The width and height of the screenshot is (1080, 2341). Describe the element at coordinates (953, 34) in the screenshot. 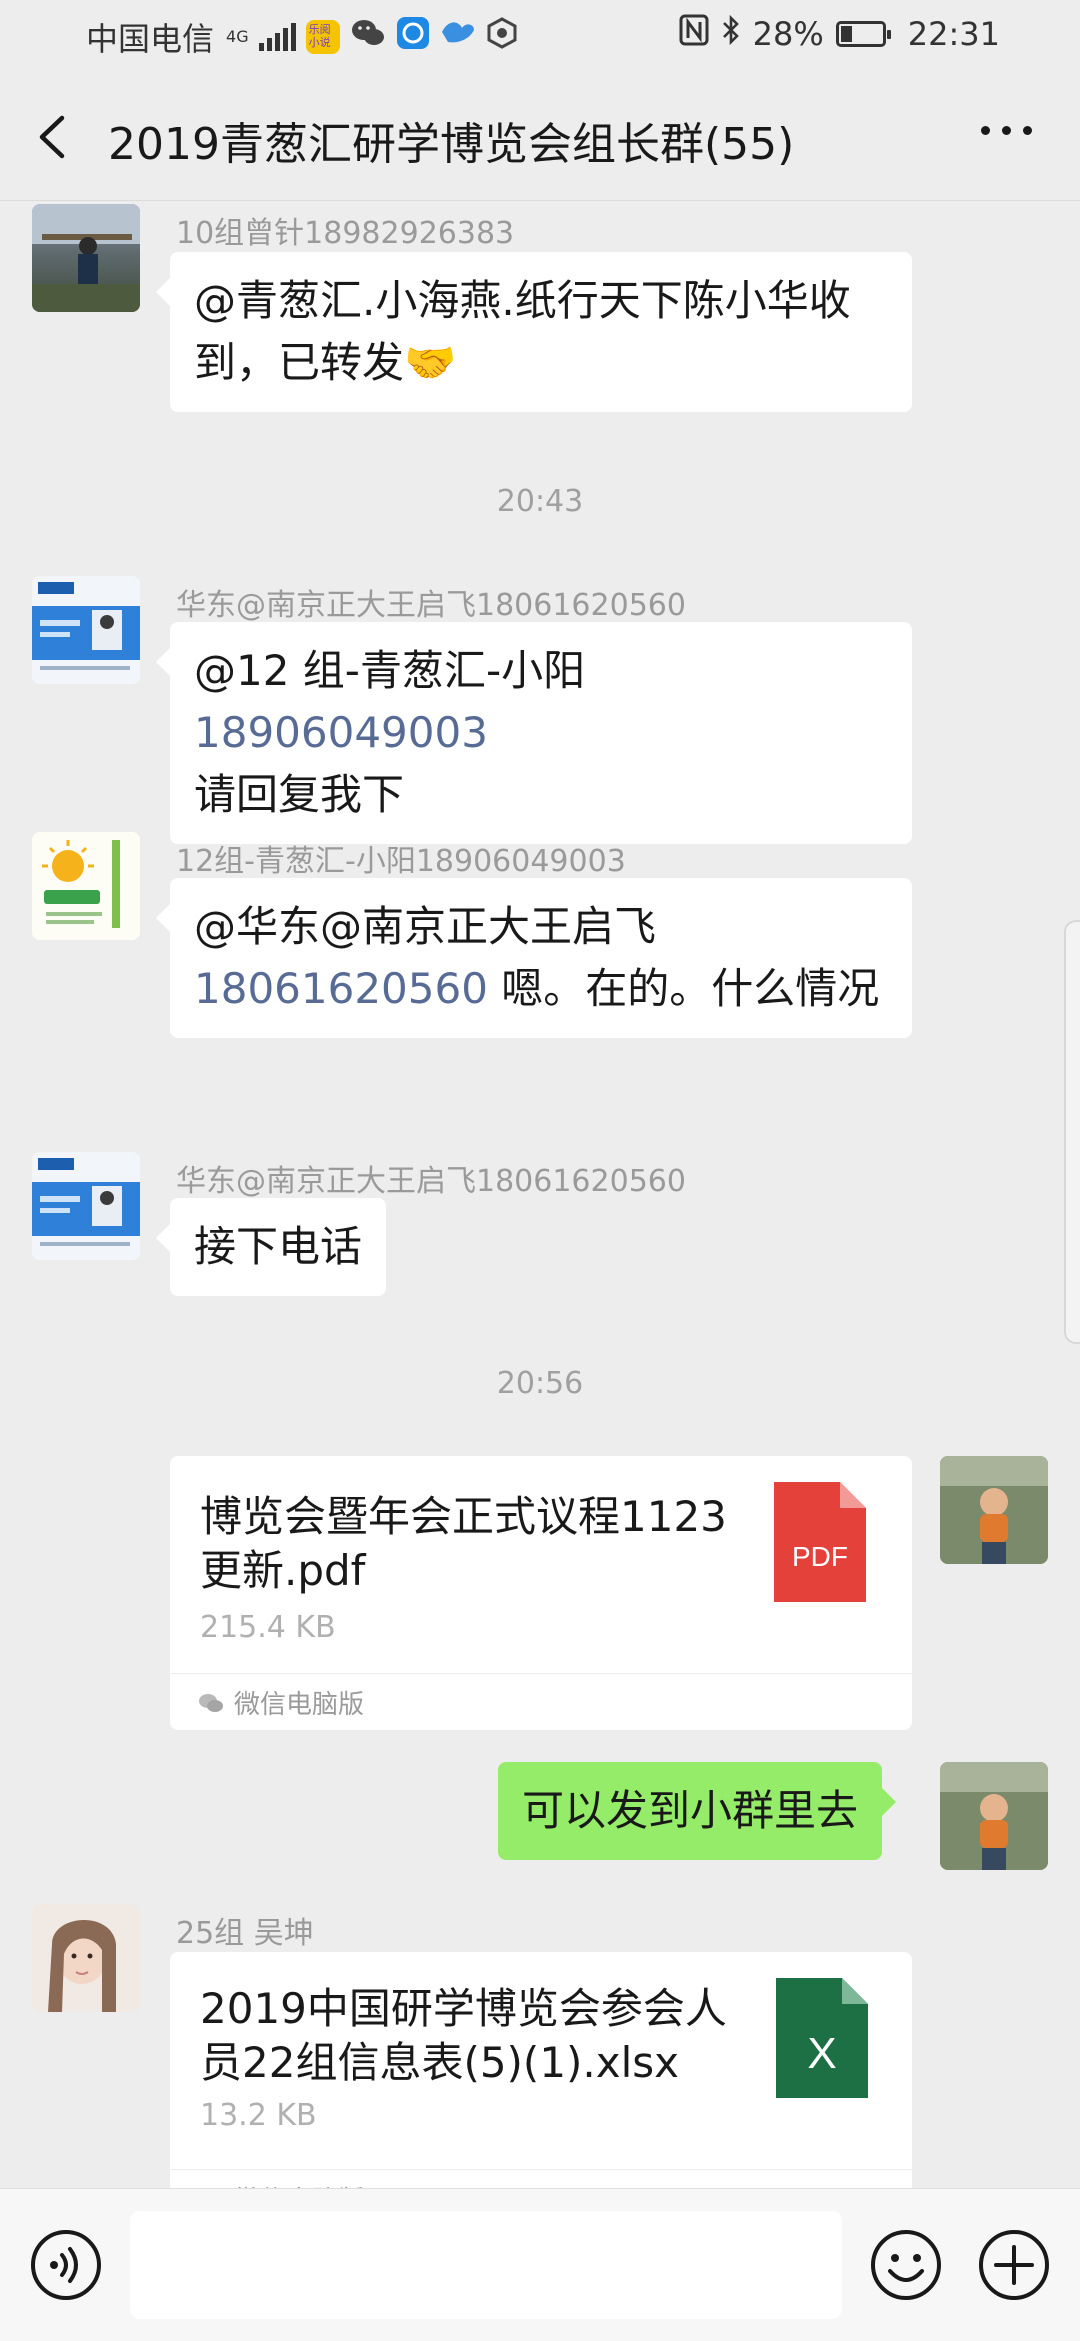

I see `clock: 22:31` at that location.